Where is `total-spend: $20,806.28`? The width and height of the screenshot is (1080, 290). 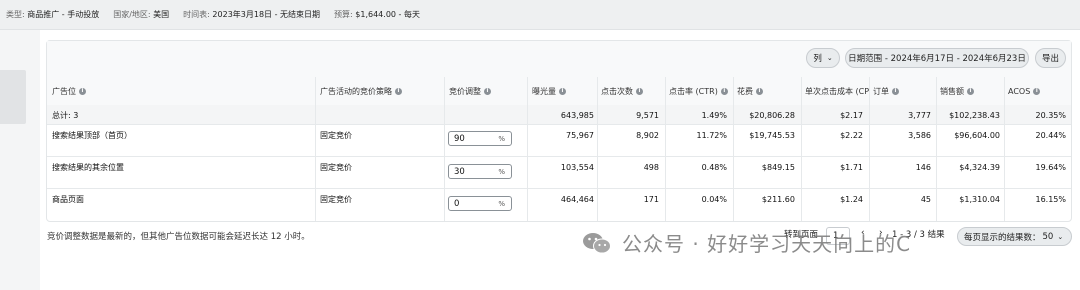
total-spend: $20,806.28 is located at coordinates (772, 115).